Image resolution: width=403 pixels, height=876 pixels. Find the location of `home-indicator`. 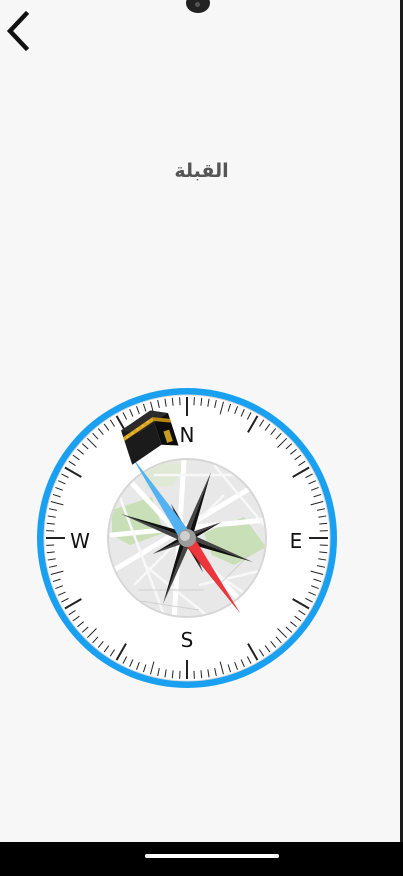

home-indicator is located at coordinates (212, 856).